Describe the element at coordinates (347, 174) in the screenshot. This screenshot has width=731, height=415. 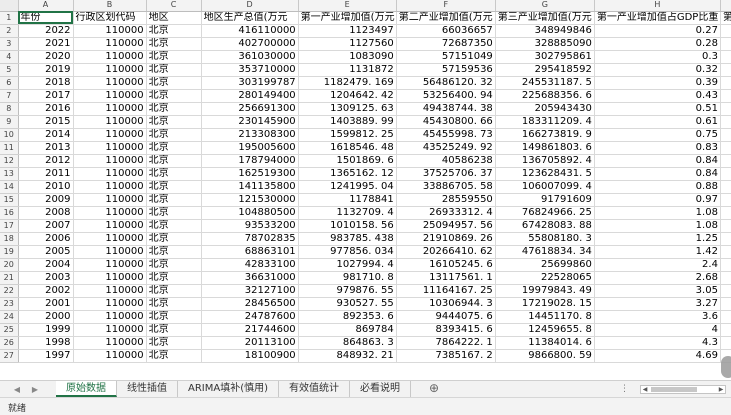
I see `data-cell: 1365162. 12` at that location.